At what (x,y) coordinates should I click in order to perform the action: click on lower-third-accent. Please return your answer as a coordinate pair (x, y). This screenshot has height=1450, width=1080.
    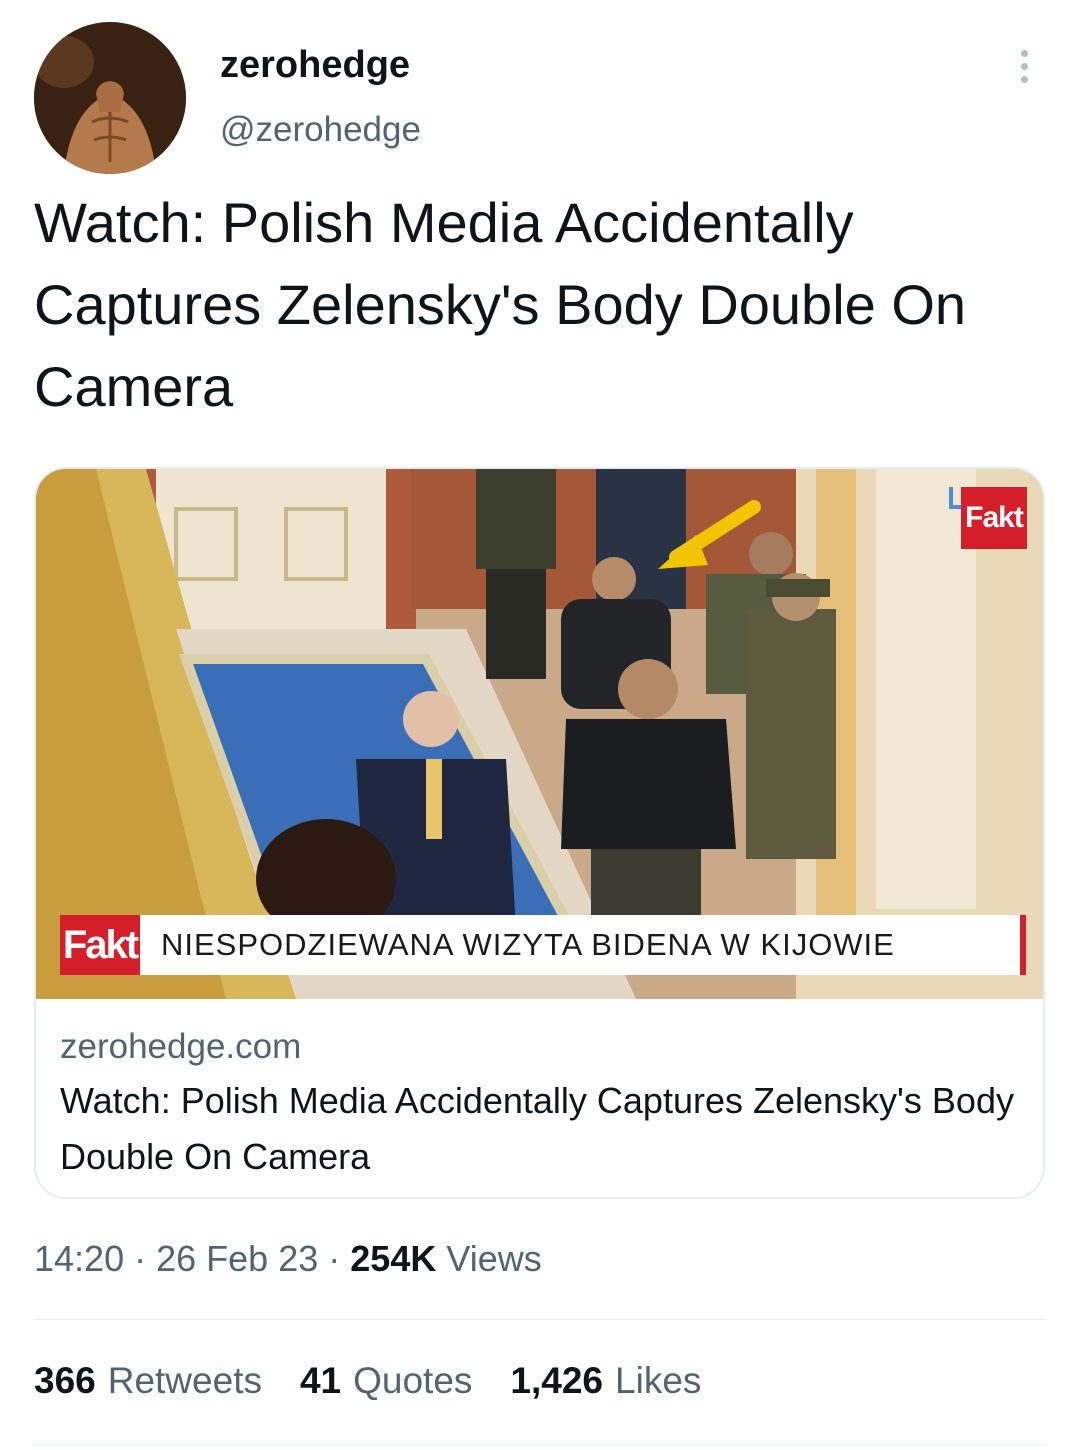
    Looking at the image, I should click on (1023, 945).